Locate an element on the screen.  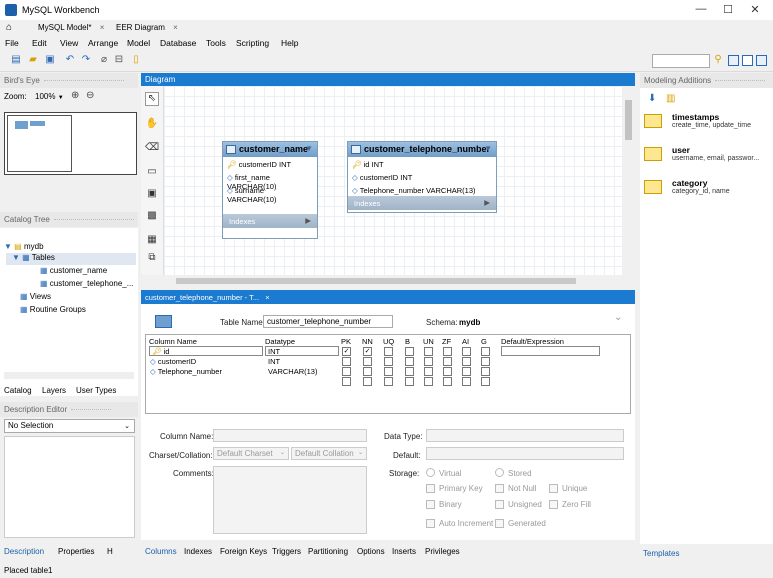
tab-partitioning: Partitioning is located at coordinates (328, 551).